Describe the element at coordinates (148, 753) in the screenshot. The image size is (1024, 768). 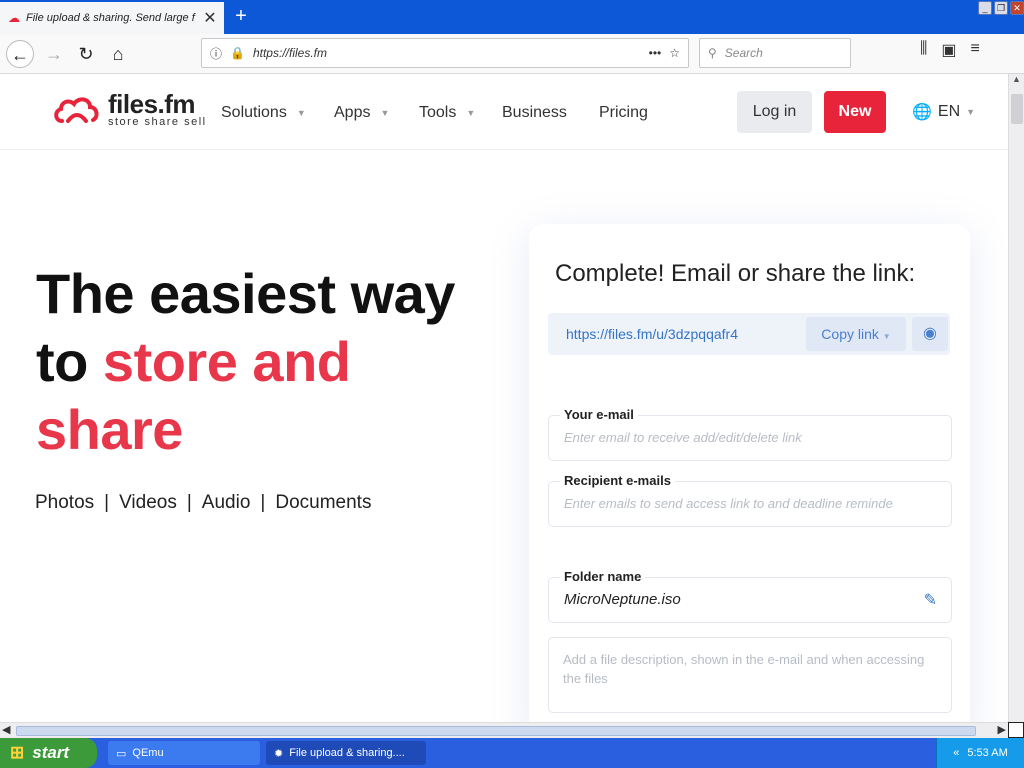
I see `task-label: QEmu` at that location.